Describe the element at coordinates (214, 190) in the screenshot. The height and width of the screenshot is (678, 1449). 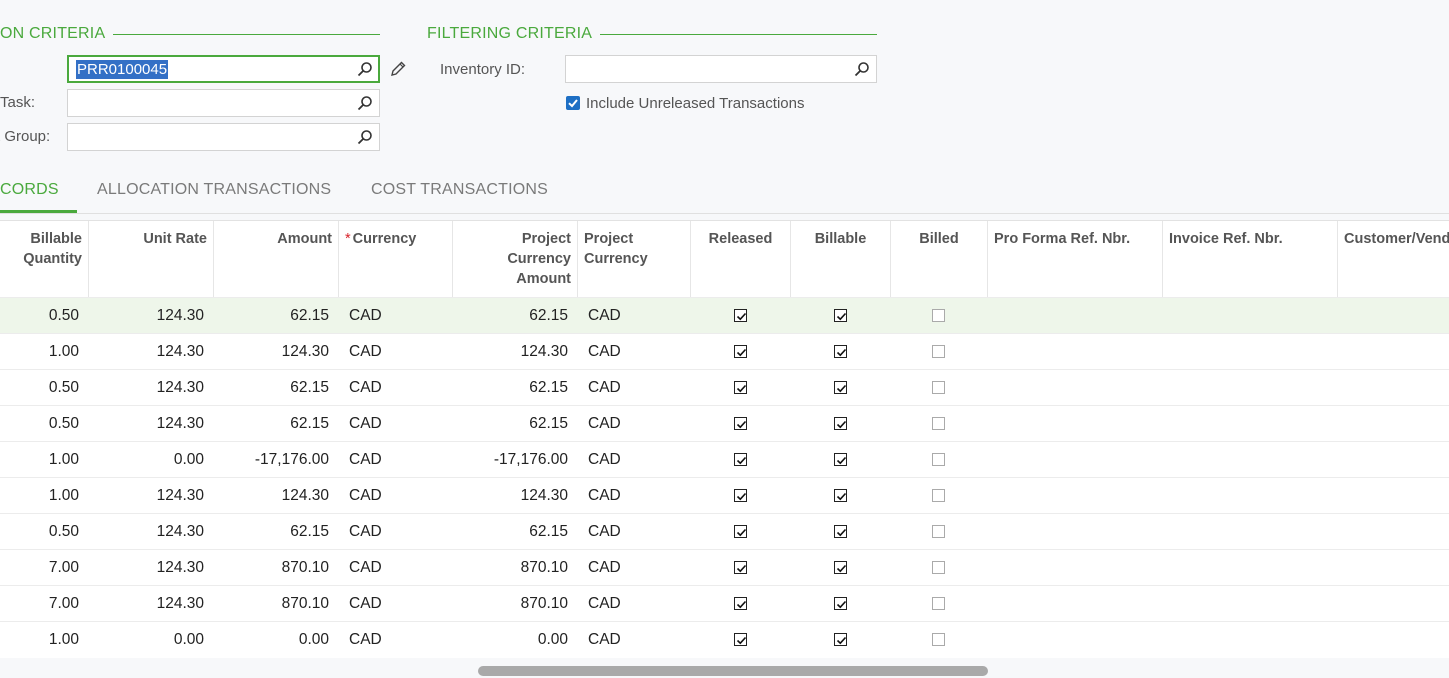
I see `tab-allocation-transactions: ALLOCATION TRANSACTIONS` at that location.